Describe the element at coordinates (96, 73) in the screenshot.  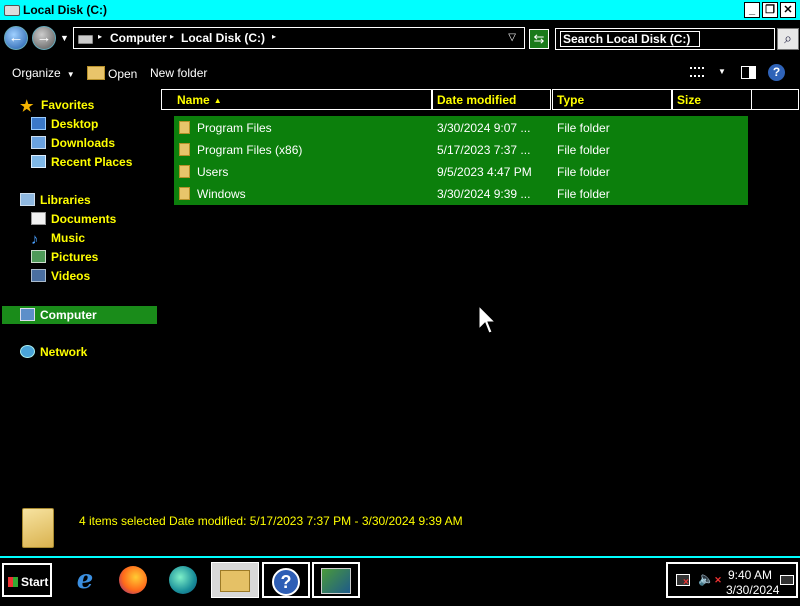
I see `open-folder-icon` at that location.